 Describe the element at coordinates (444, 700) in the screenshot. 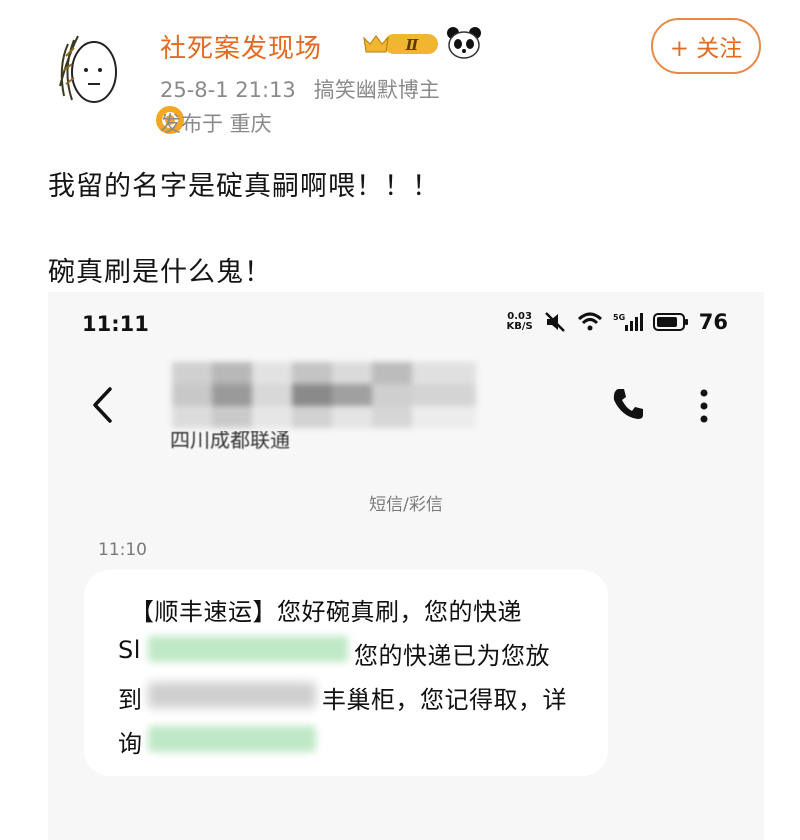

I see `message-line: 丰巢柜，您记得取，详` at that location.